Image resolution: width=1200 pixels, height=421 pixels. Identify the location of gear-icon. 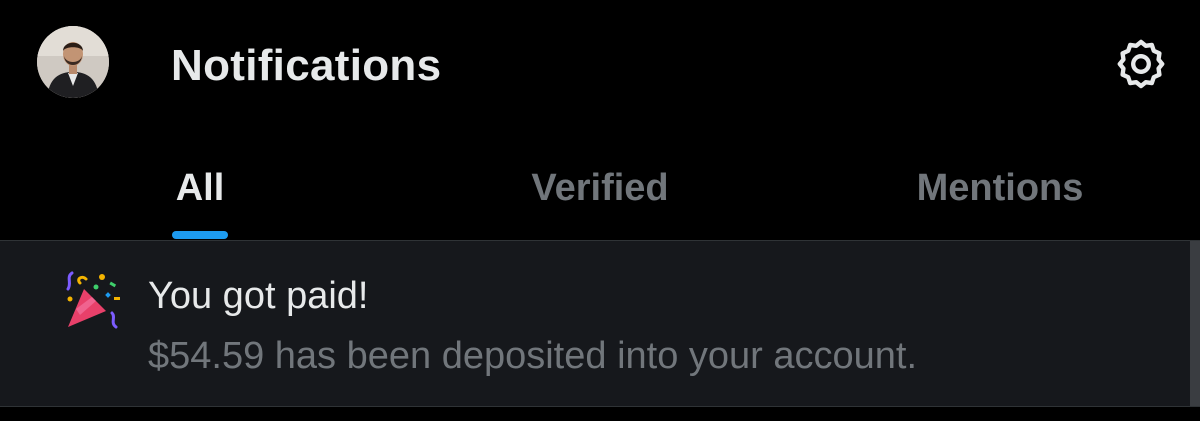
(1141, 64).